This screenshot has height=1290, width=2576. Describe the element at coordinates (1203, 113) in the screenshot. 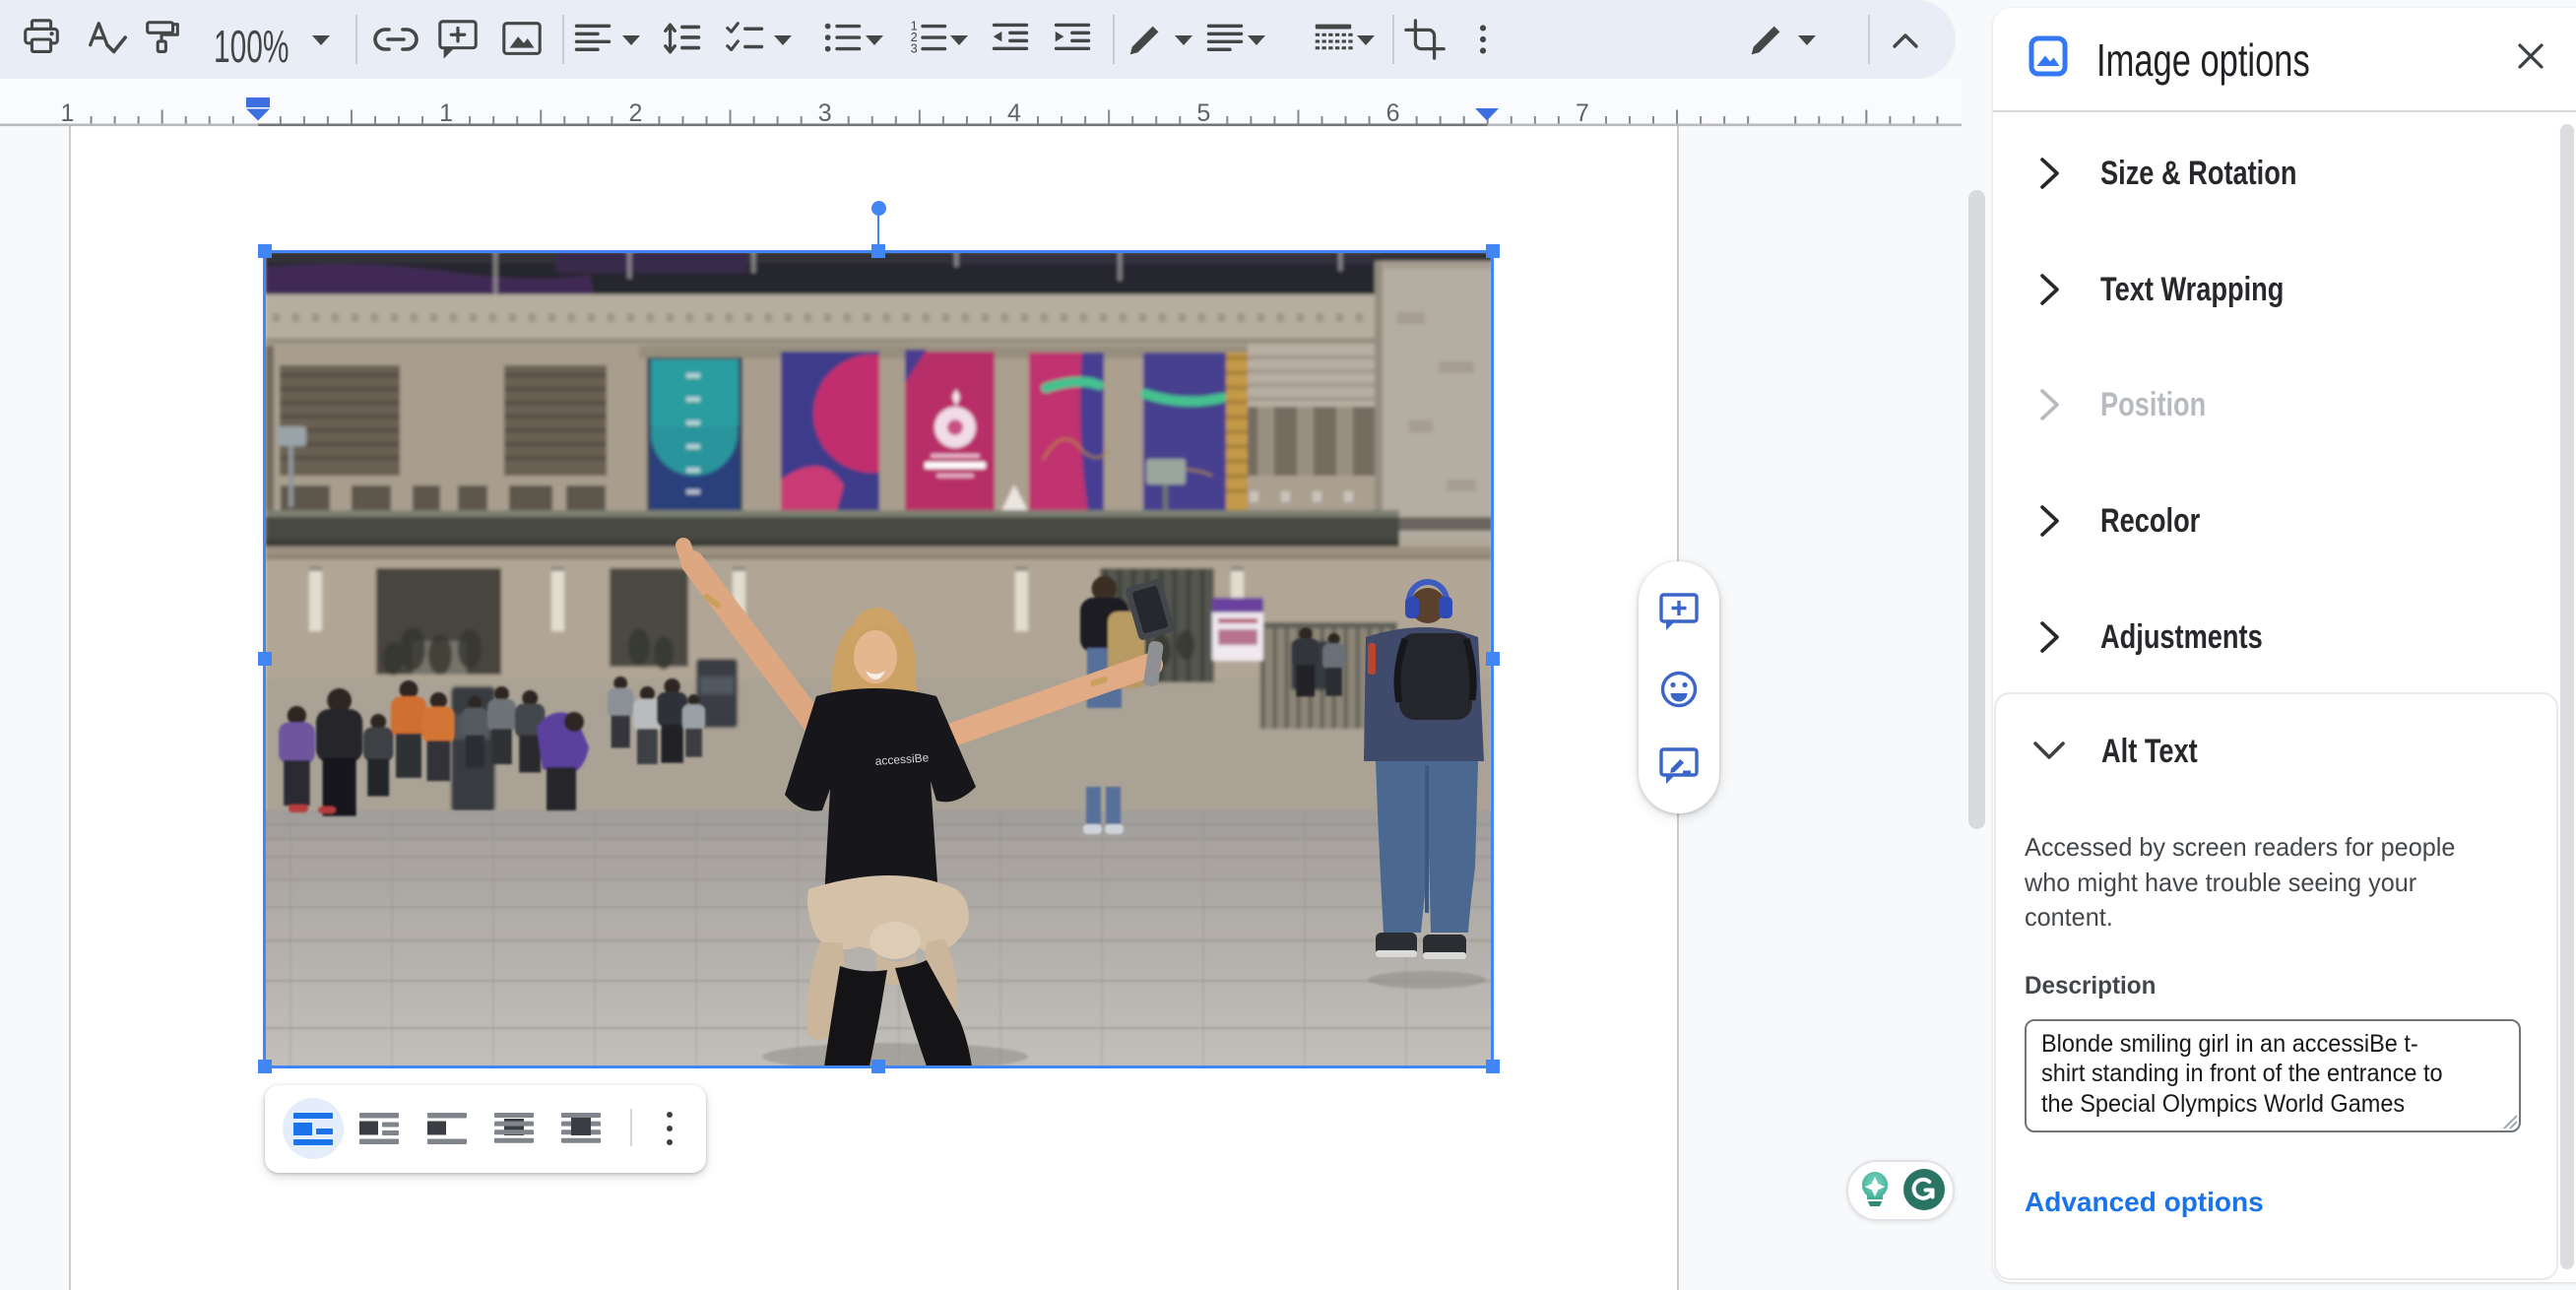

I see `svg-text: 5` at that location.